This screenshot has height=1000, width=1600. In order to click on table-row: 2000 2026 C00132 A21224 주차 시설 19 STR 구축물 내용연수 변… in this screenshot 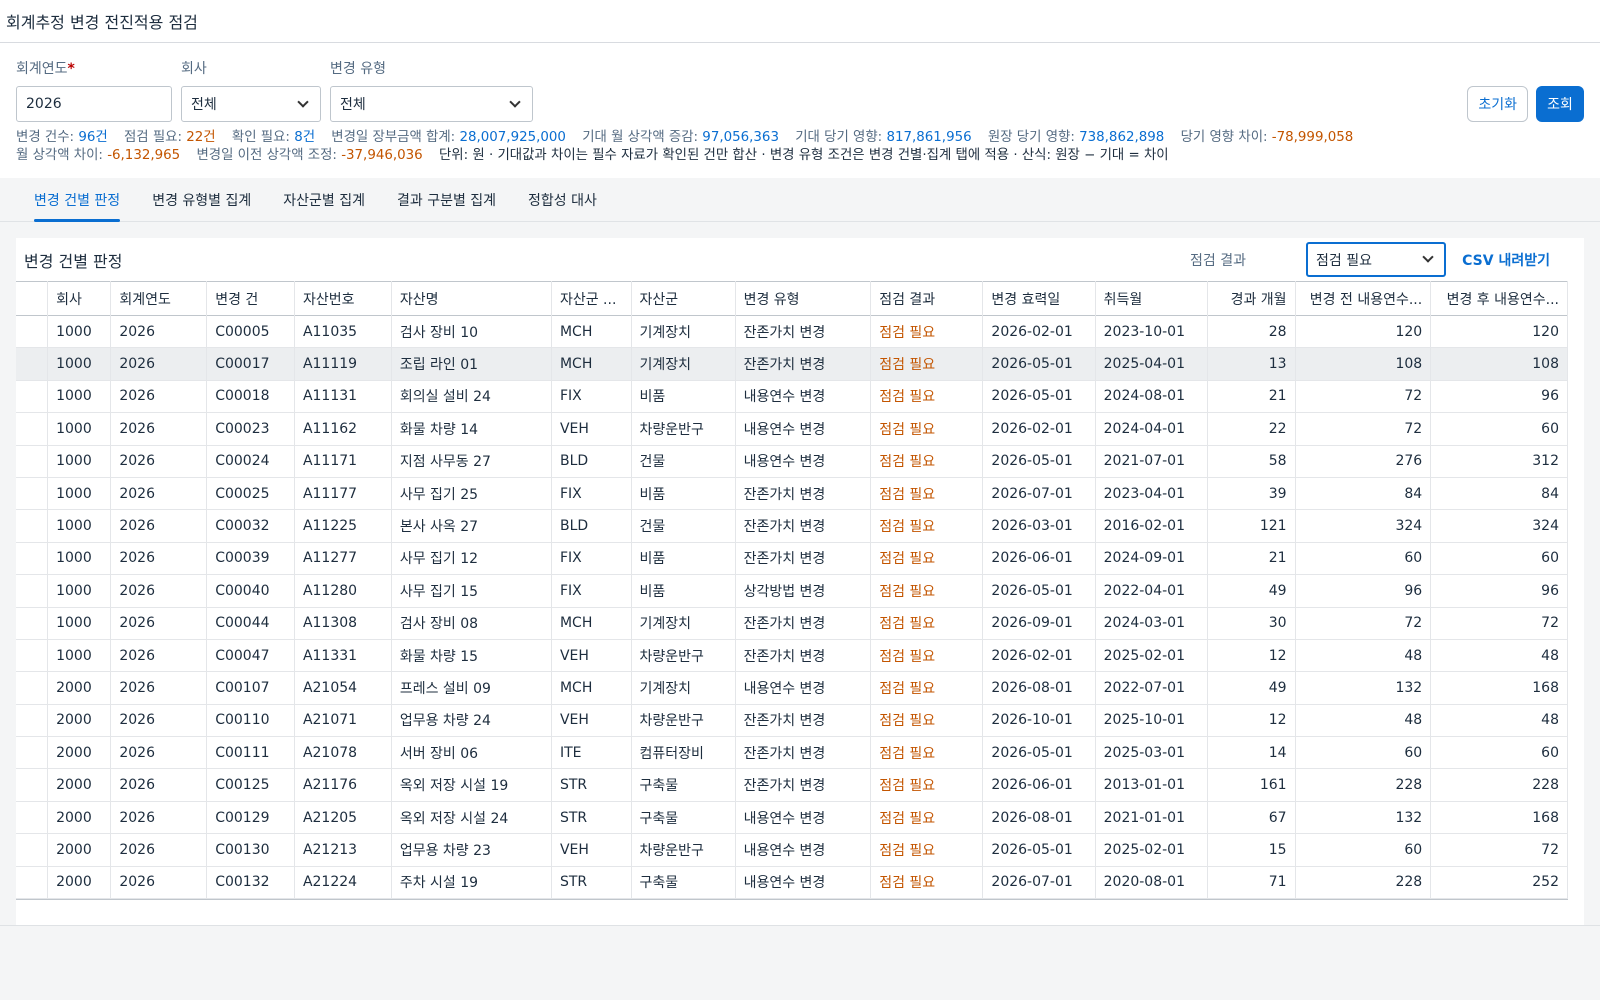, I will do `click(792, 882)`.